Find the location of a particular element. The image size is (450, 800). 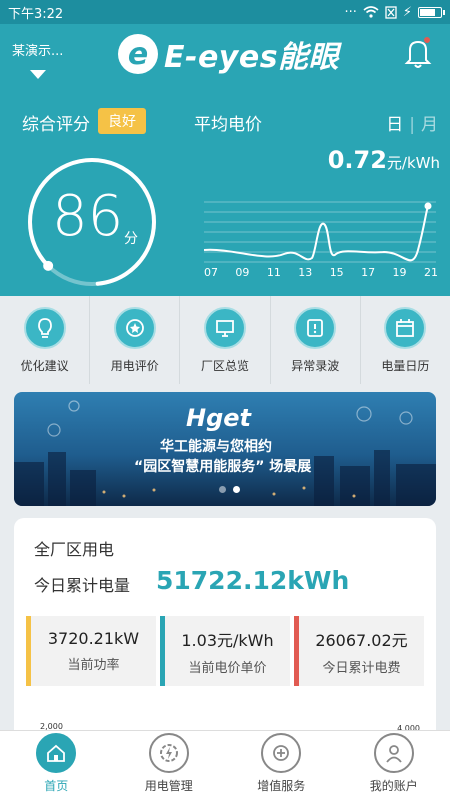

tab-user: 我的账户 is located at coordinates (394, 765).